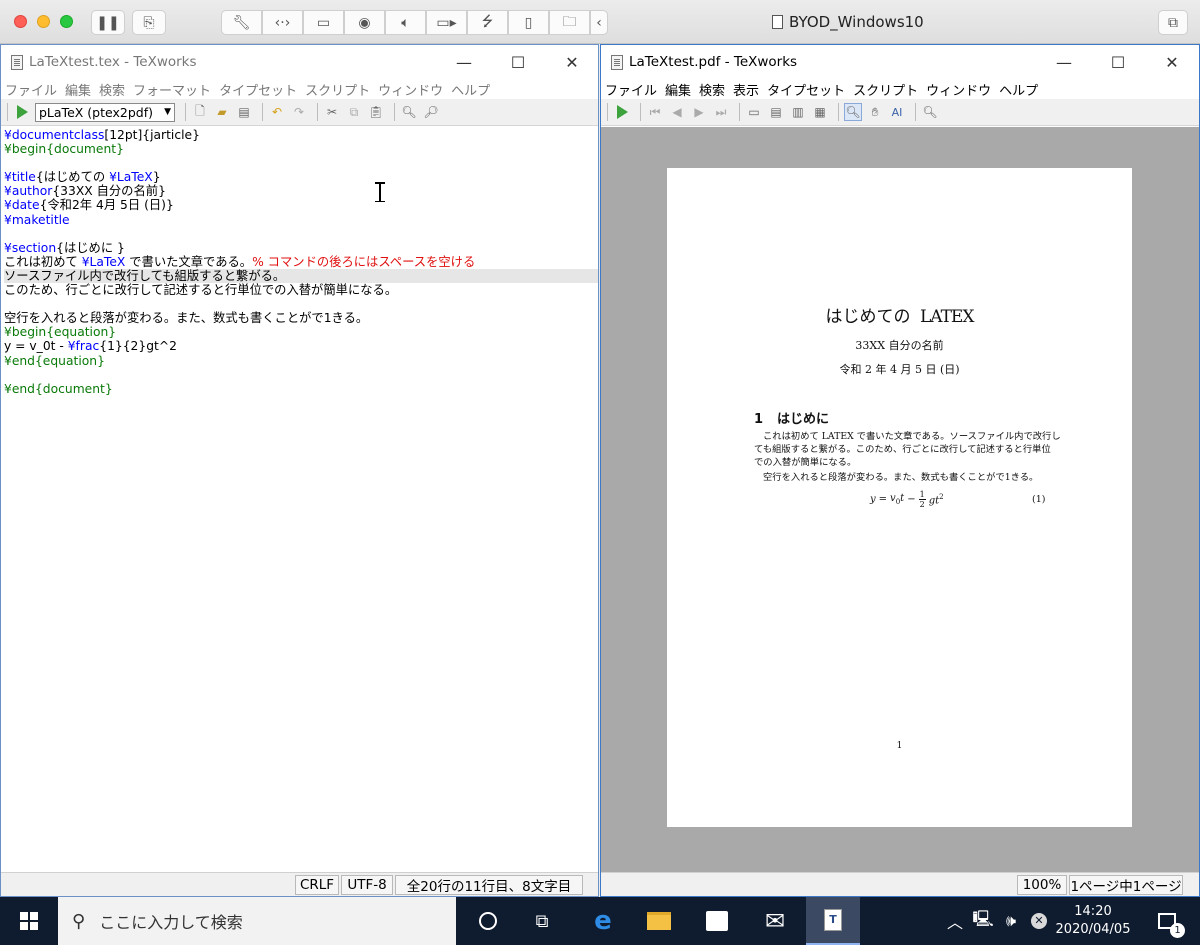  What do you see at coordinates (659, 921) in the screenshot?
I see `explorer-taskbar-button` at bounding box center [659, 921].